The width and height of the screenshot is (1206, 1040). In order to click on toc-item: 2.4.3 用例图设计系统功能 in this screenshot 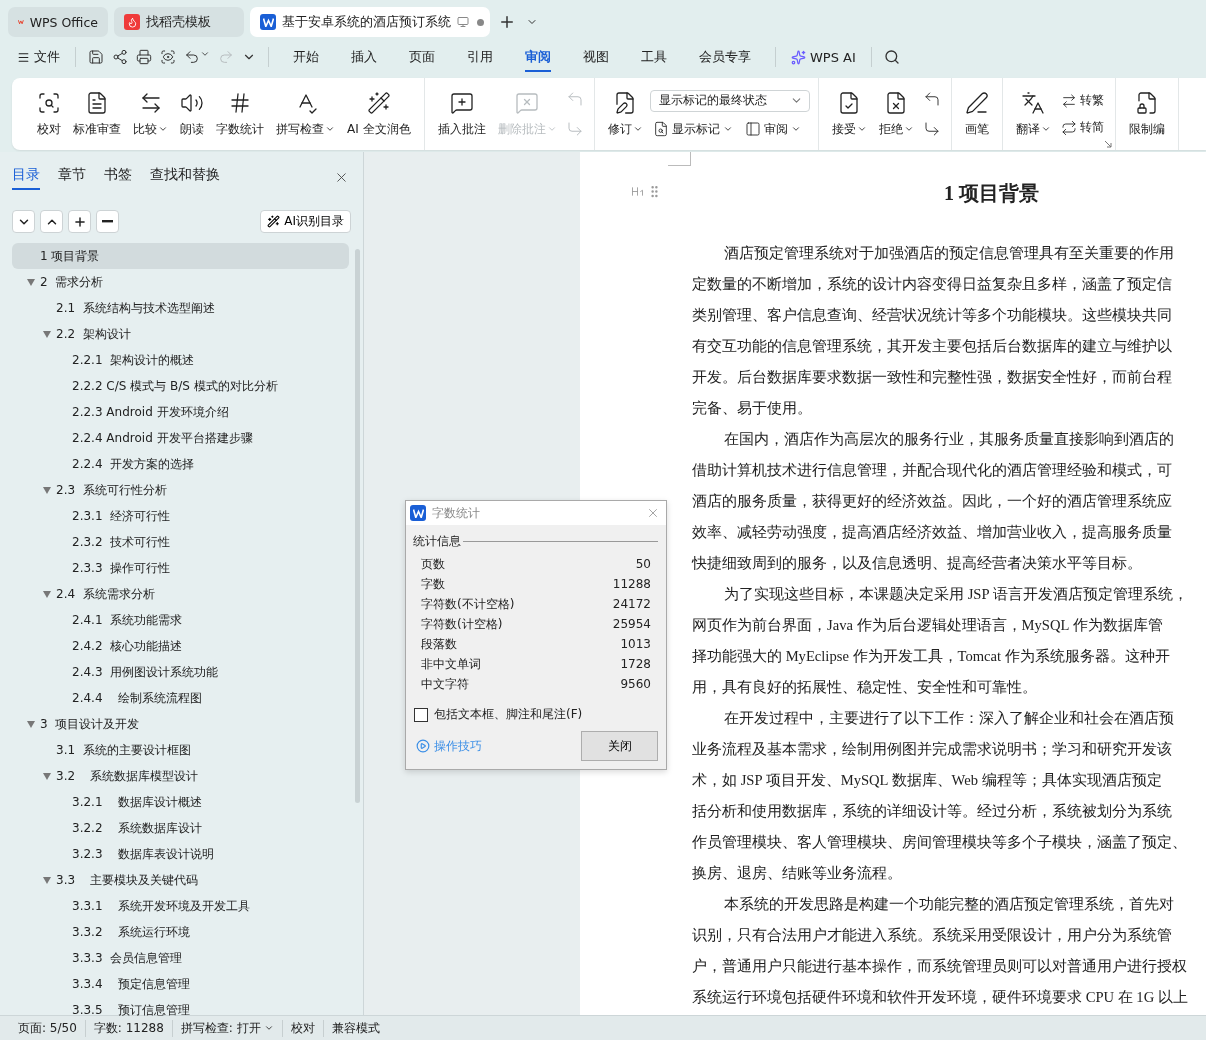, I will do `click(180, 672)`.